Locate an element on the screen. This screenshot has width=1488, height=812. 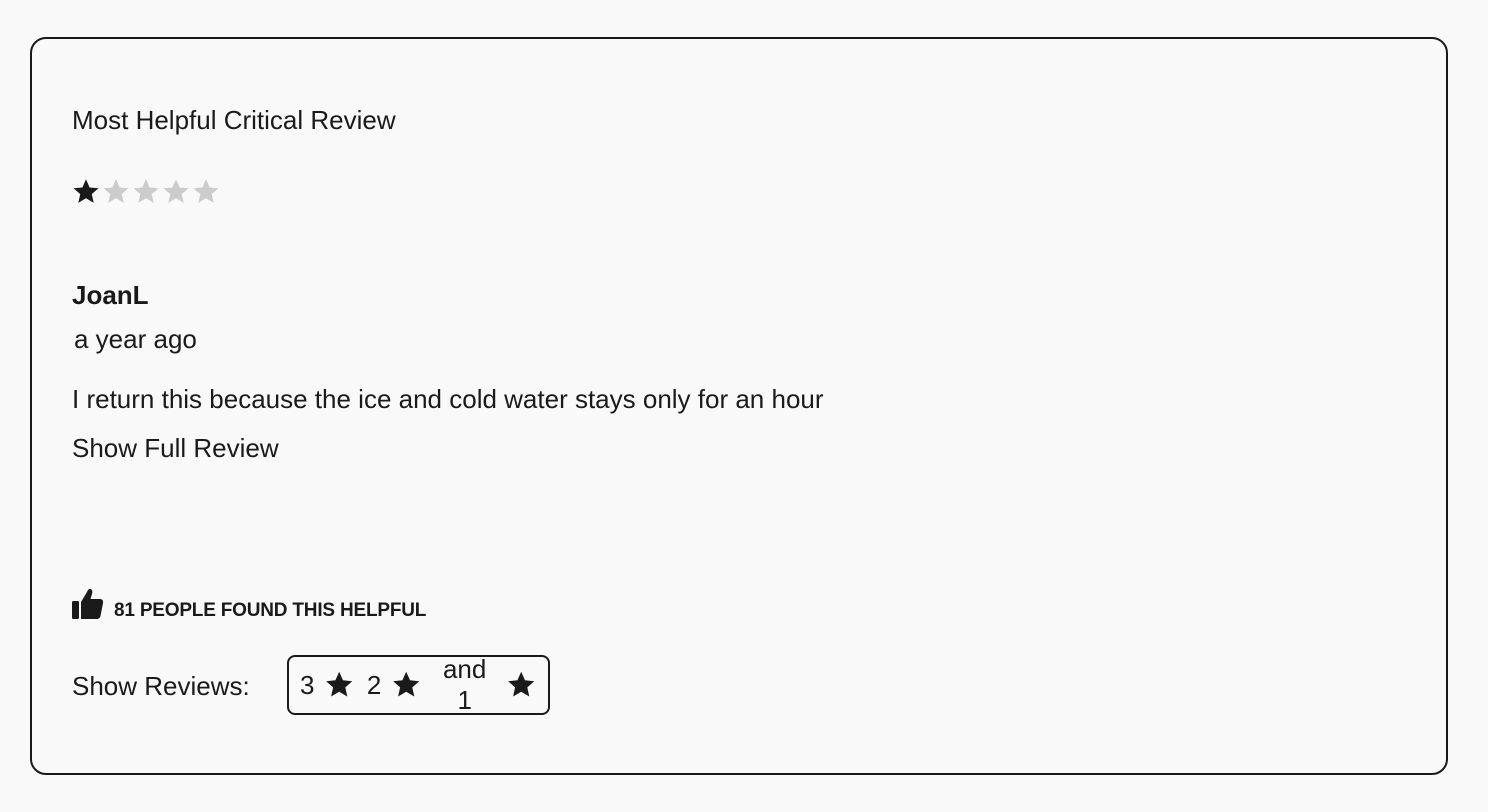
star-filled-icon is located at coordinates (86, 191).